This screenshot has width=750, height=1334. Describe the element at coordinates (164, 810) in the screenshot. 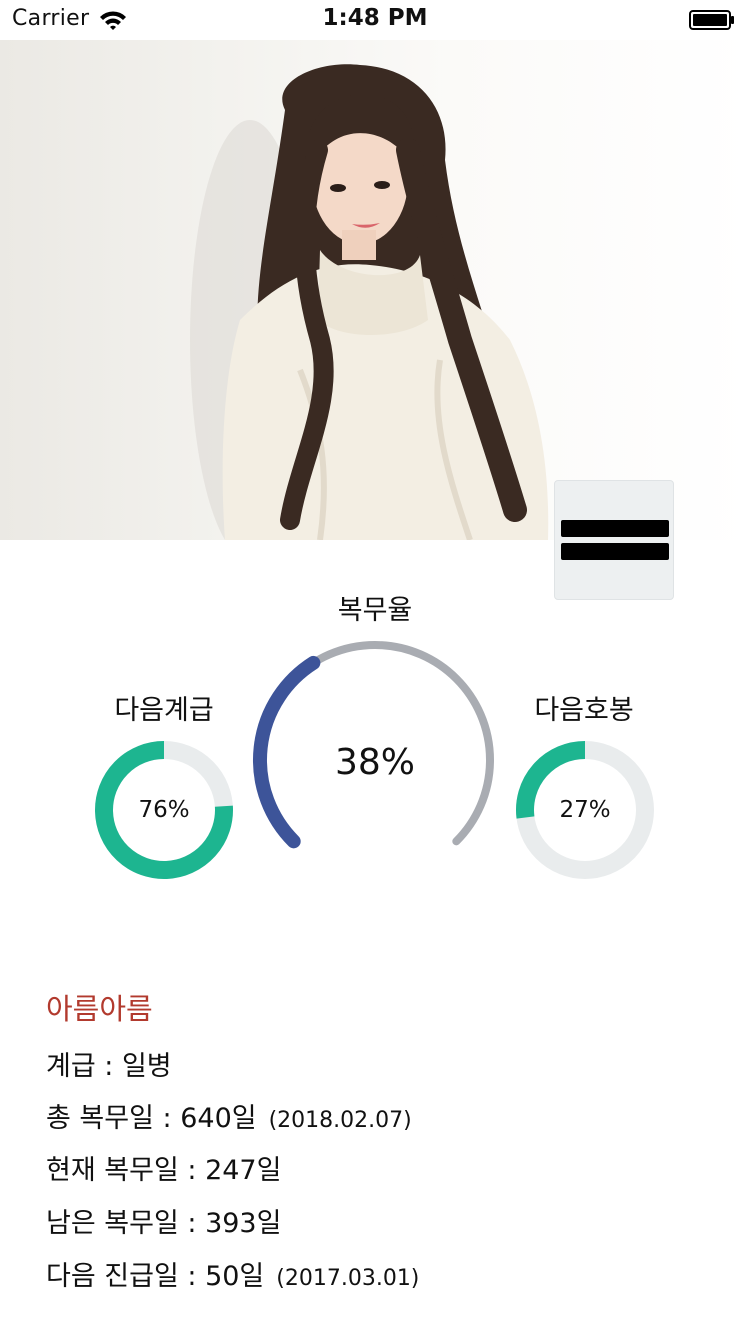

I see `next-rank-value: 76%` at that location.